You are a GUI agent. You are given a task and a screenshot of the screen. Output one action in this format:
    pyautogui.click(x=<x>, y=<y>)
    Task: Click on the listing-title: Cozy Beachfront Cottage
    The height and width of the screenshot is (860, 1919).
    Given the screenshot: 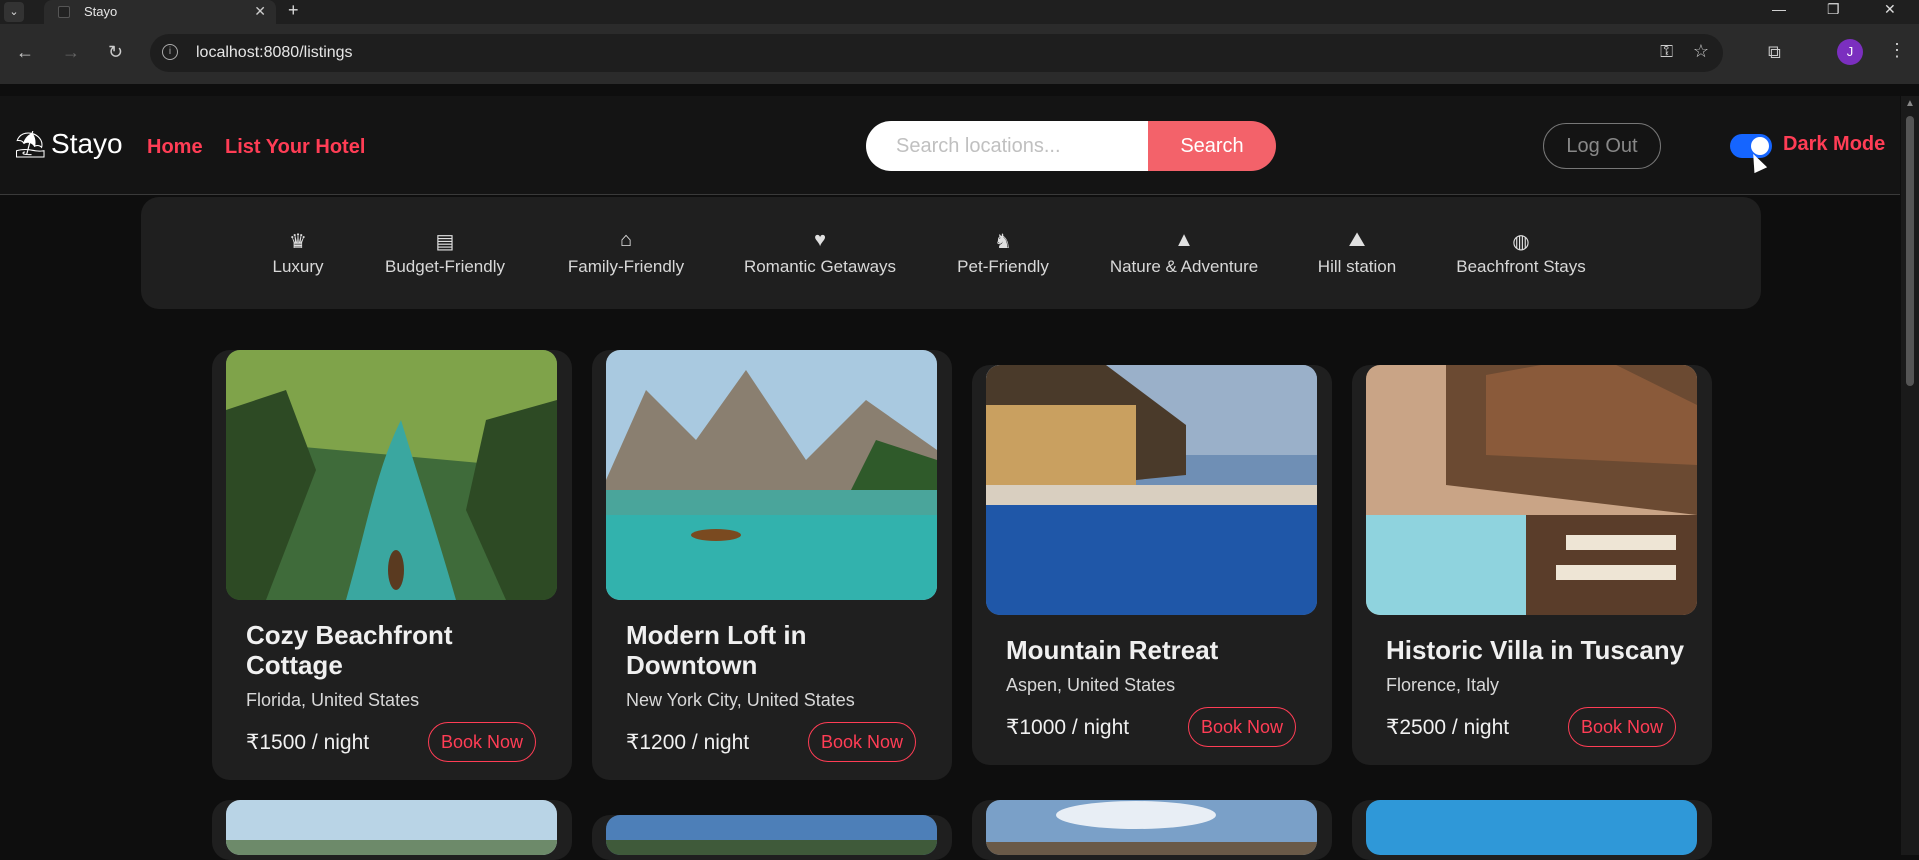 What is the action you would take?
    pyautogui.click(x=396, y=650)
    